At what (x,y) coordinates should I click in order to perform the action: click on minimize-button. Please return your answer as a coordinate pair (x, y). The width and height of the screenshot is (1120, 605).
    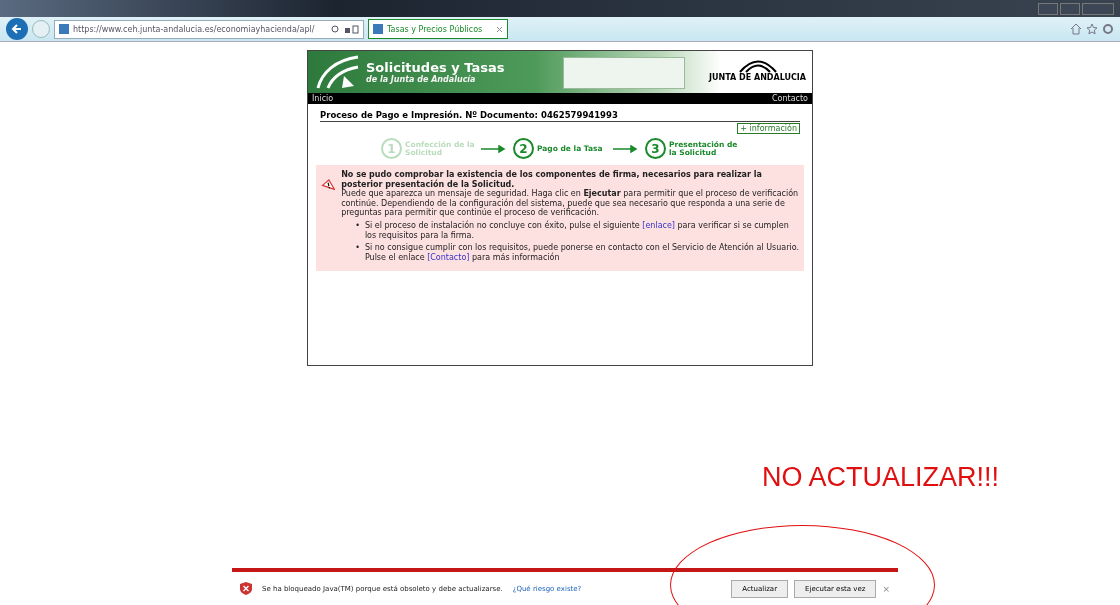
    Looking at the image, I should click on (1048, 8).